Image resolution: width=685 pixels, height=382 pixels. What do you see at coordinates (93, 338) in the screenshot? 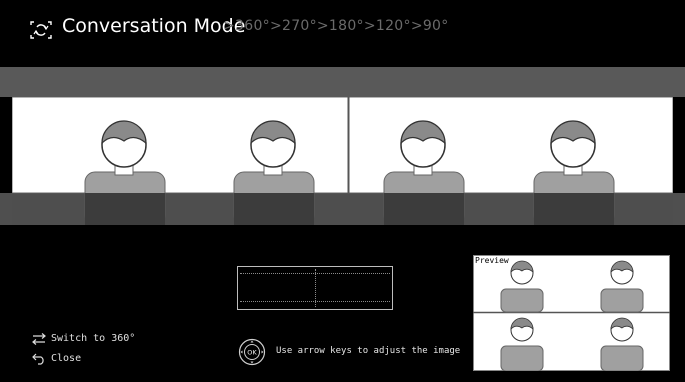
I see `switch-hint: Switch to 360°` at bounding box center [93, 338].